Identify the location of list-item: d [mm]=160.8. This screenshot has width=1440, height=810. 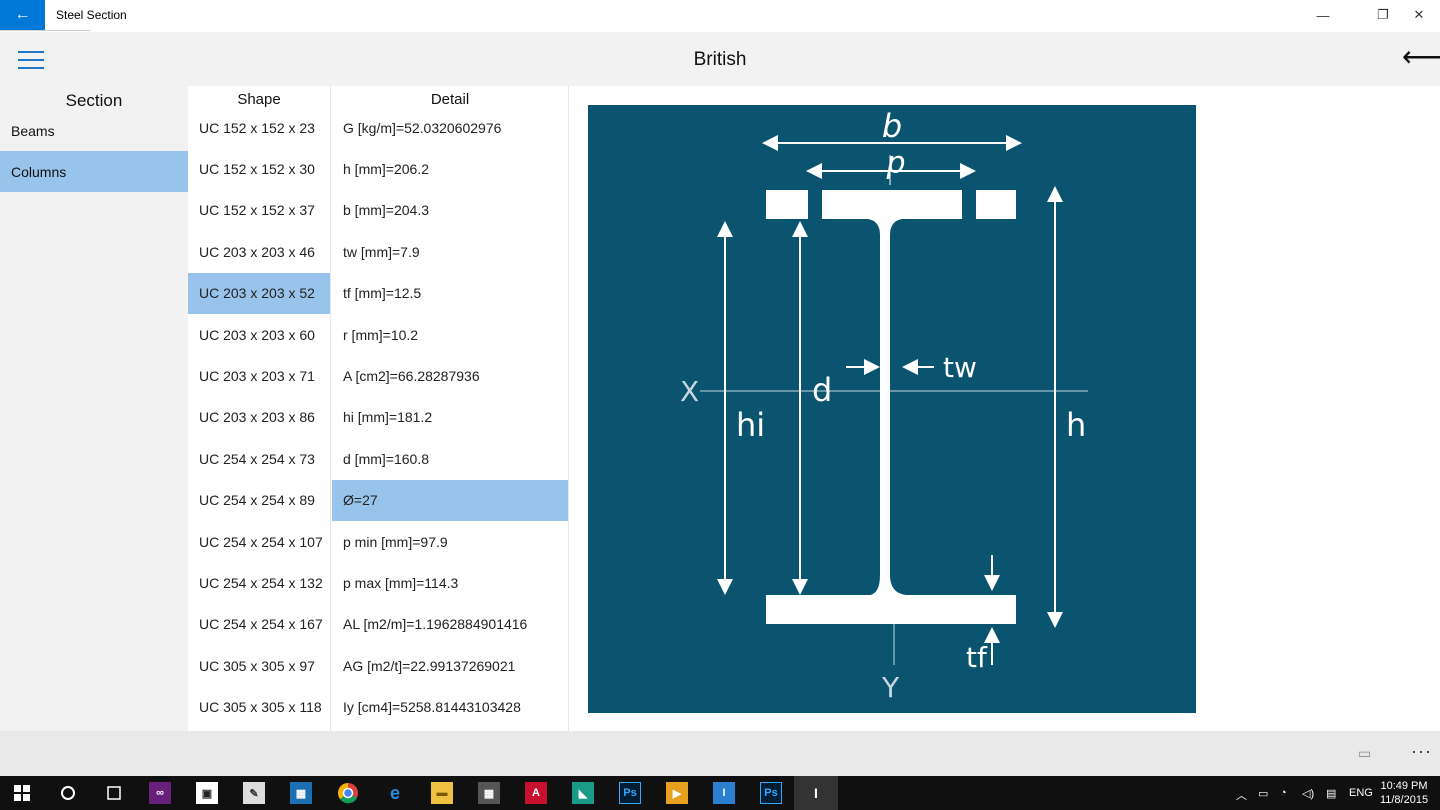
(450, 458).